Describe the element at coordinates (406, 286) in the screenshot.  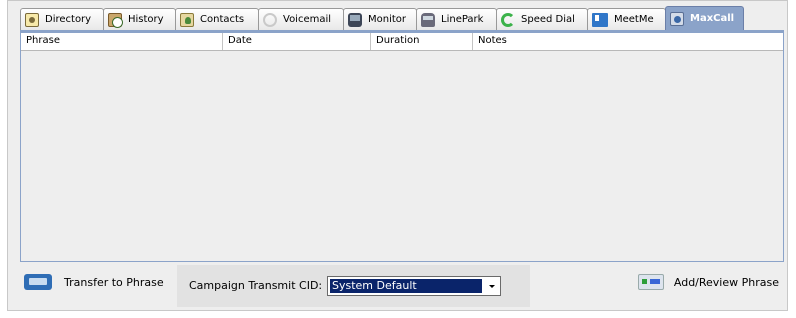
I see `campaign-cid-value: System Default` at that location.